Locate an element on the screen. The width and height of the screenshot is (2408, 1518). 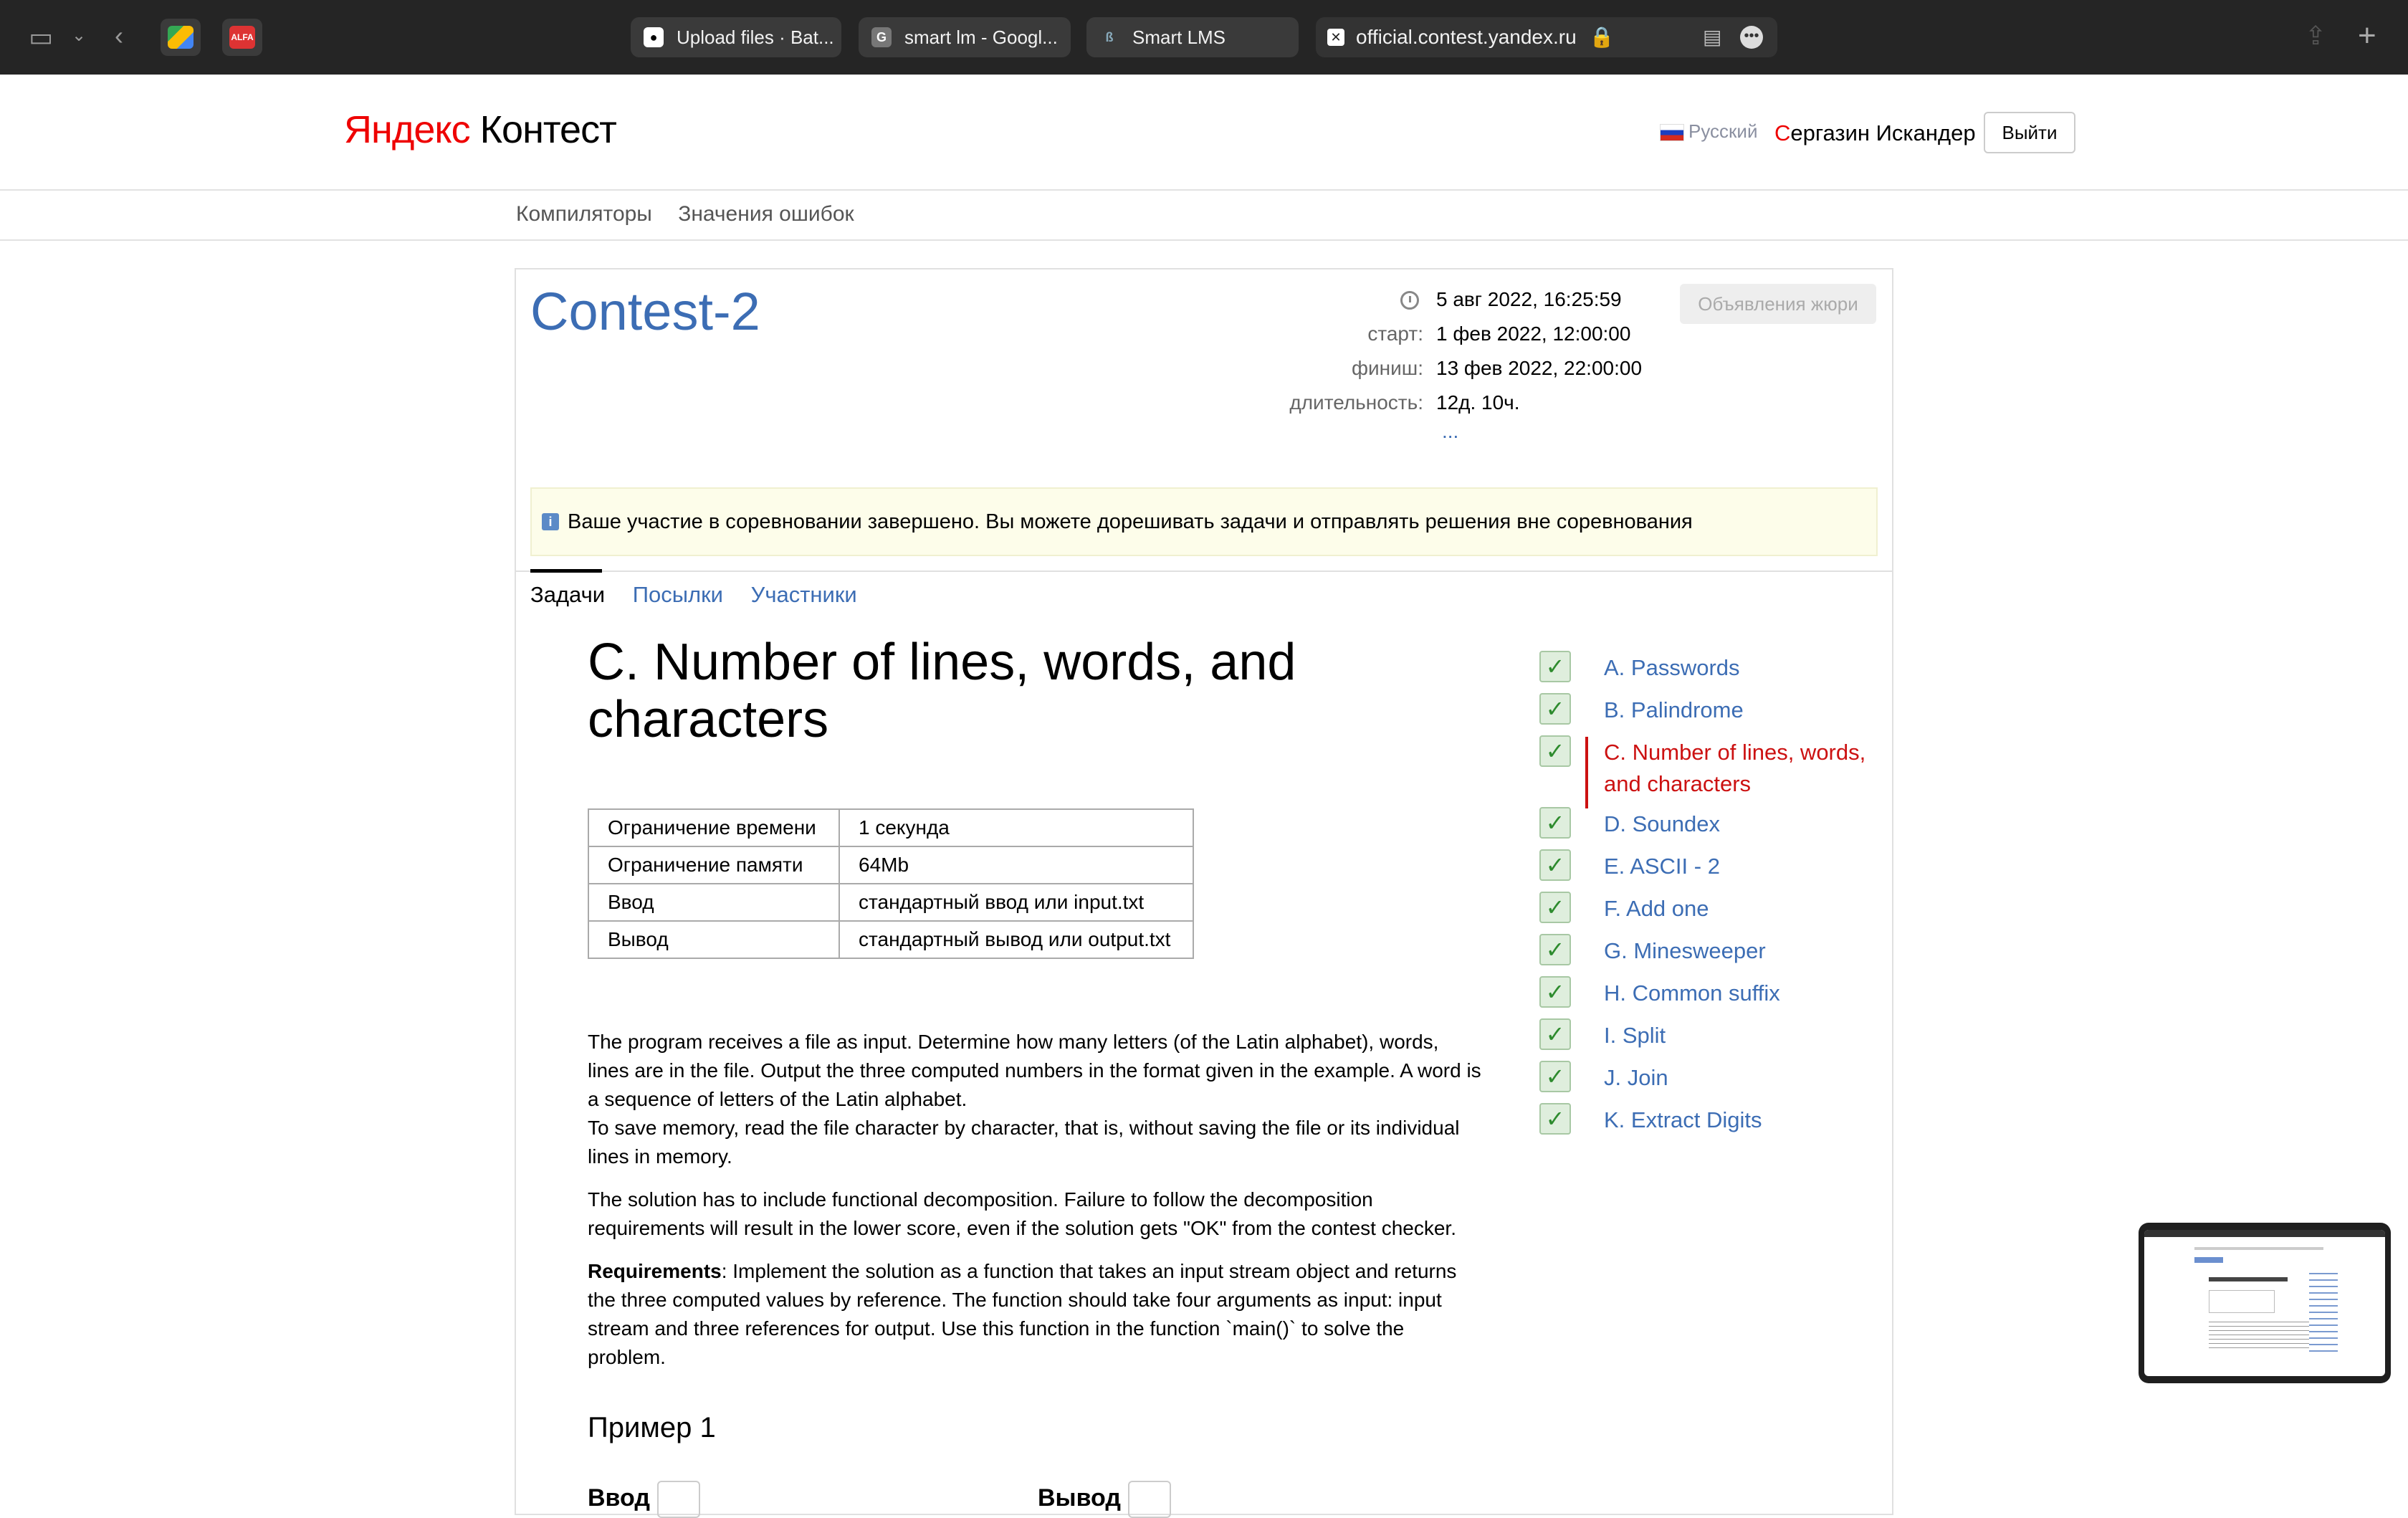
table-cell: Ограничение памяти is located at coordinates (714, 865).